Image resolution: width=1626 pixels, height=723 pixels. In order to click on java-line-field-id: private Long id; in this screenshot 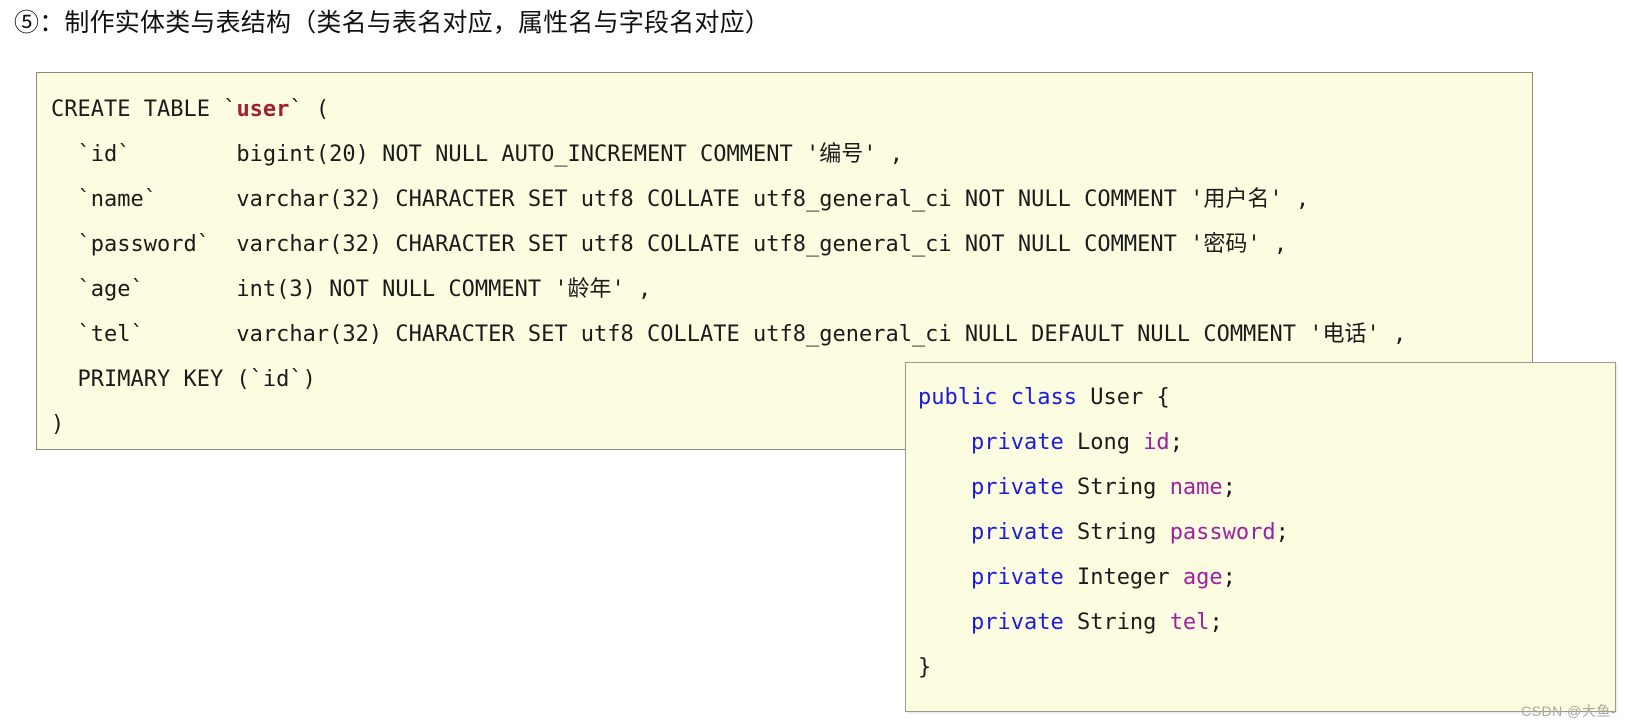, I will do `click(1103, 442)`.